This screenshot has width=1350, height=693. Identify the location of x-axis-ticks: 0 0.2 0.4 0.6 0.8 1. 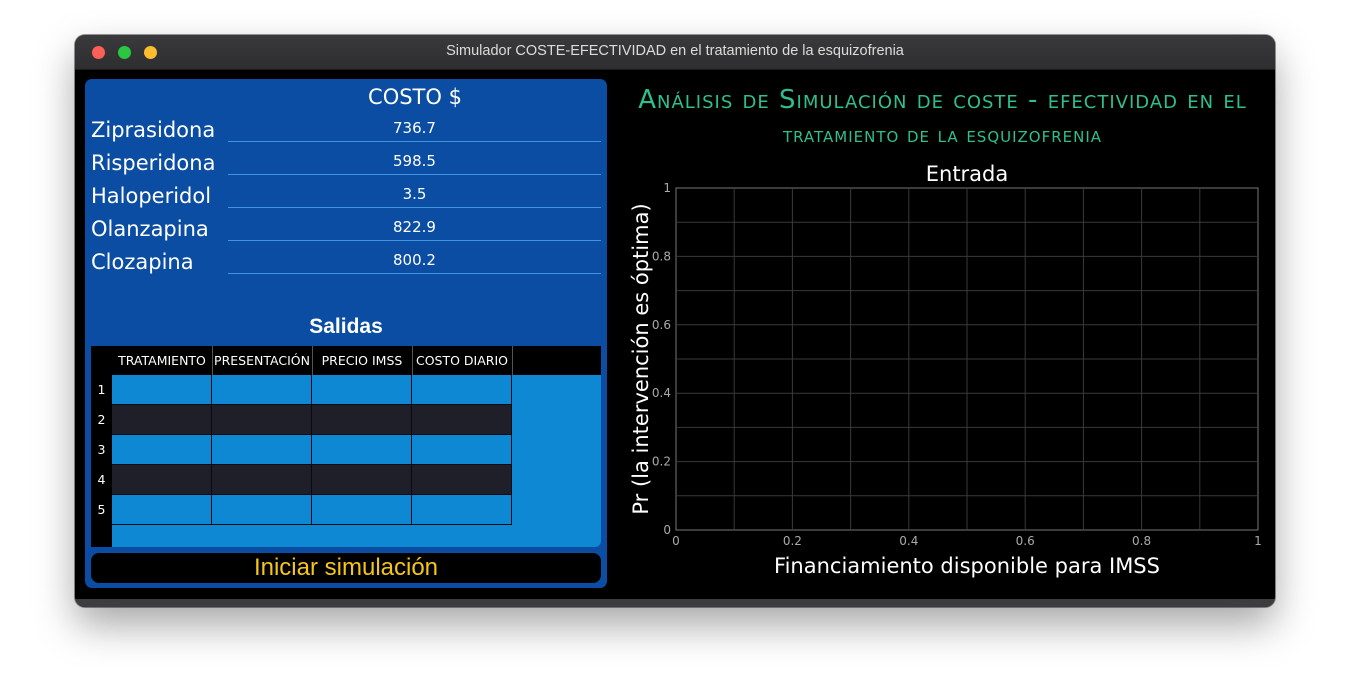
(967, 541).